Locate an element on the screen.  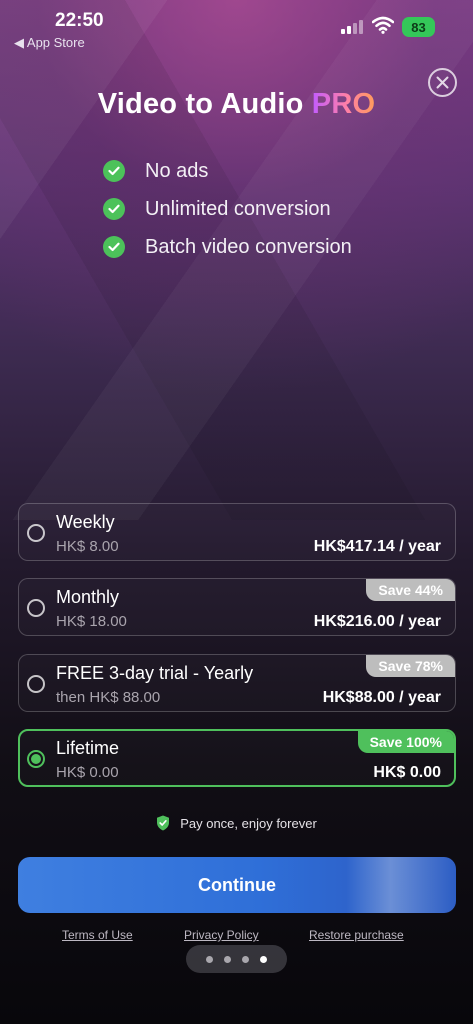
plan-option-weekly: Weekly HK$ 8.00 HK$417.14 / year is located at coordinates (237, 532).